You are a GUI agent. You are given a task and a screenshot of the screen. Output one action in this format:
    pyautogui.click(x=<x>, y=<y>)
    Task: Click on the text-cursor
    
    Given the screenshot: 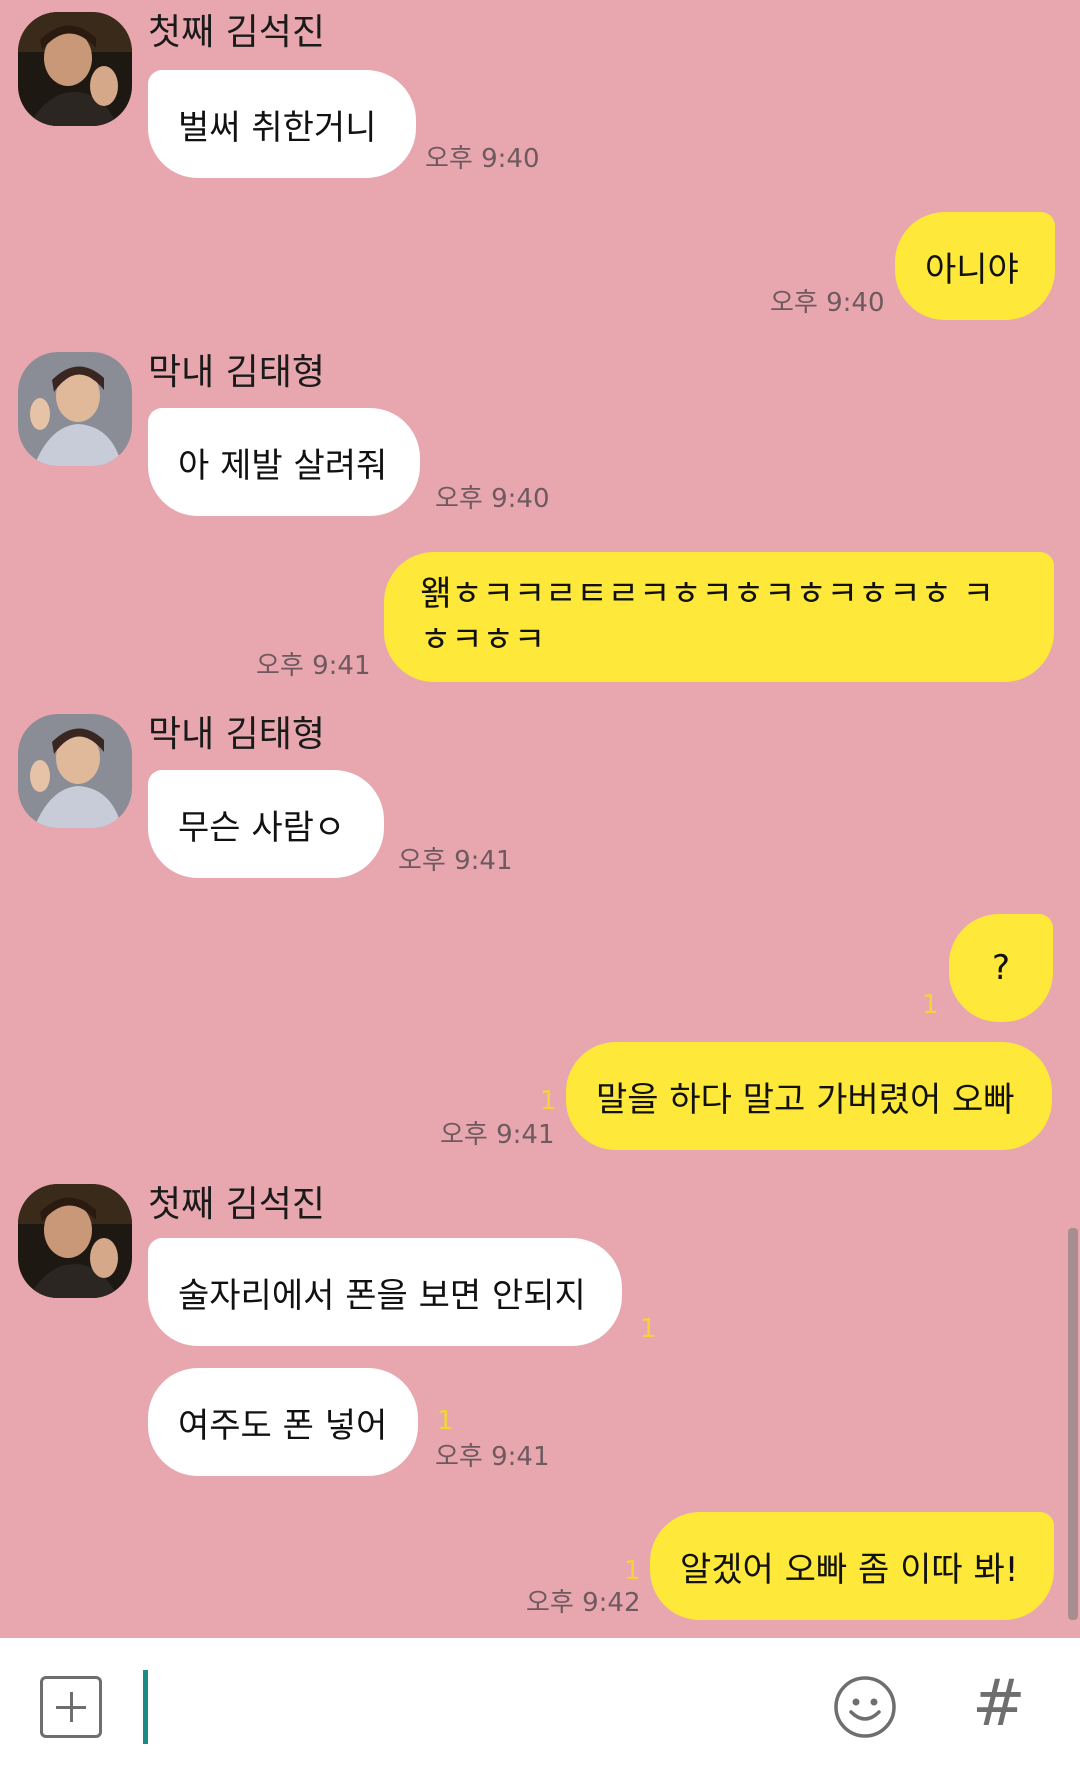 What is the action you would take?
    pyautogui.click(x=145, y=1707)
    